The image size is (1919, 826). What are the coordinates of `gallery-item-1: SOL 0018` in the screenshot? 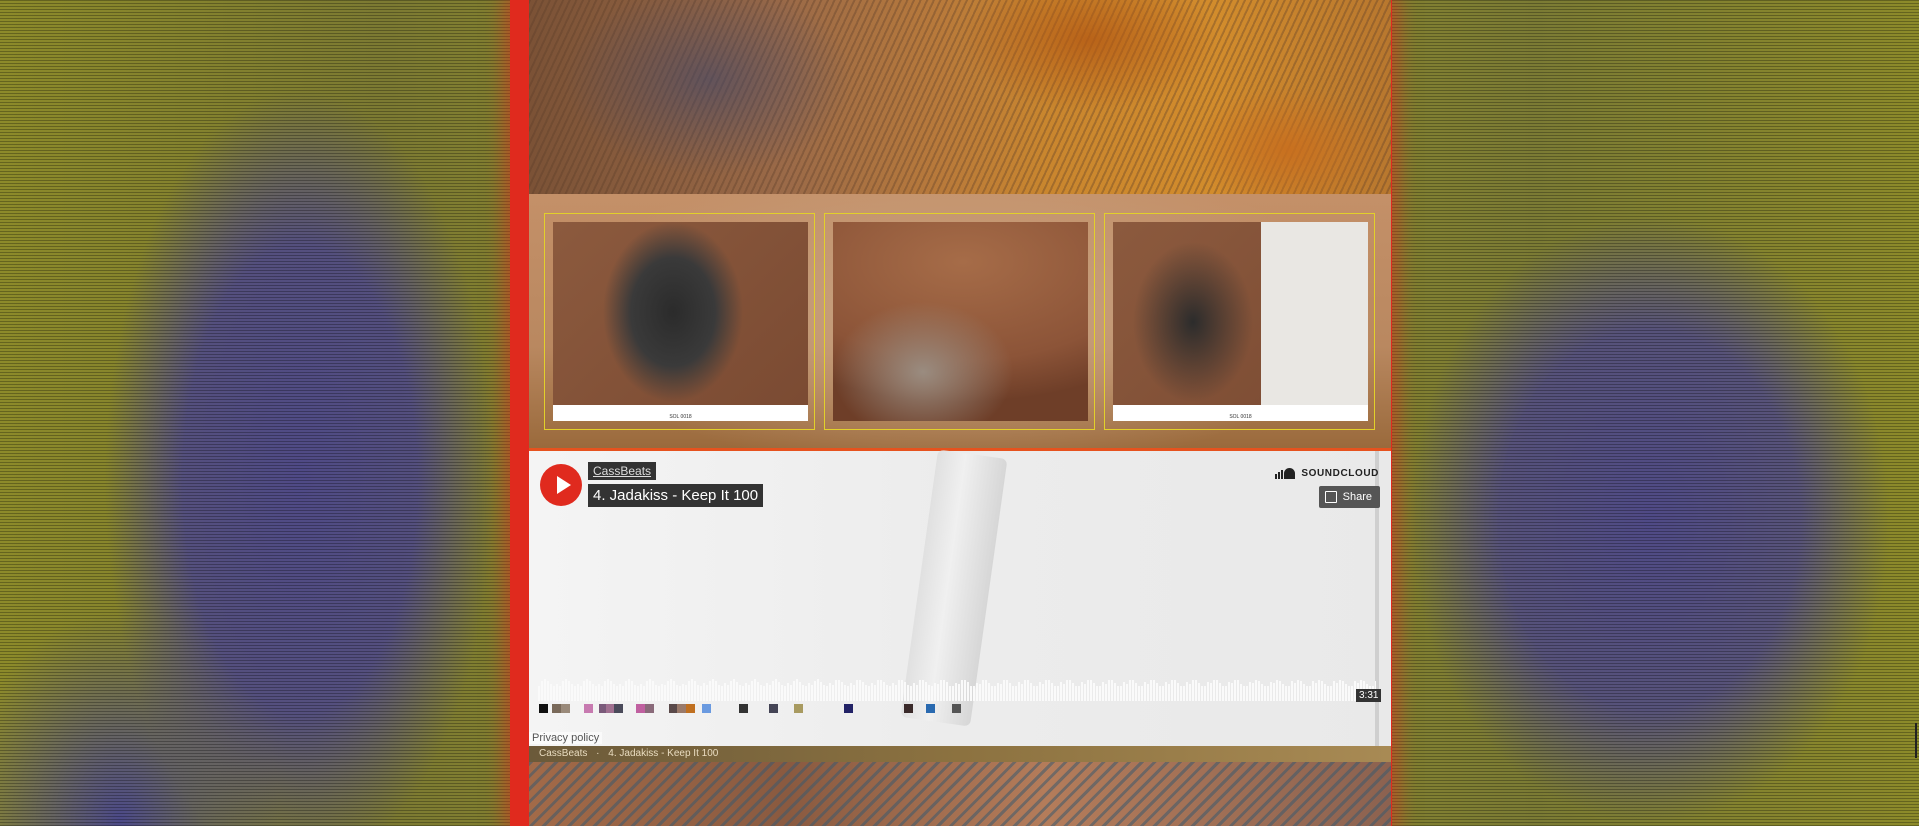 It's located at (679, 321).